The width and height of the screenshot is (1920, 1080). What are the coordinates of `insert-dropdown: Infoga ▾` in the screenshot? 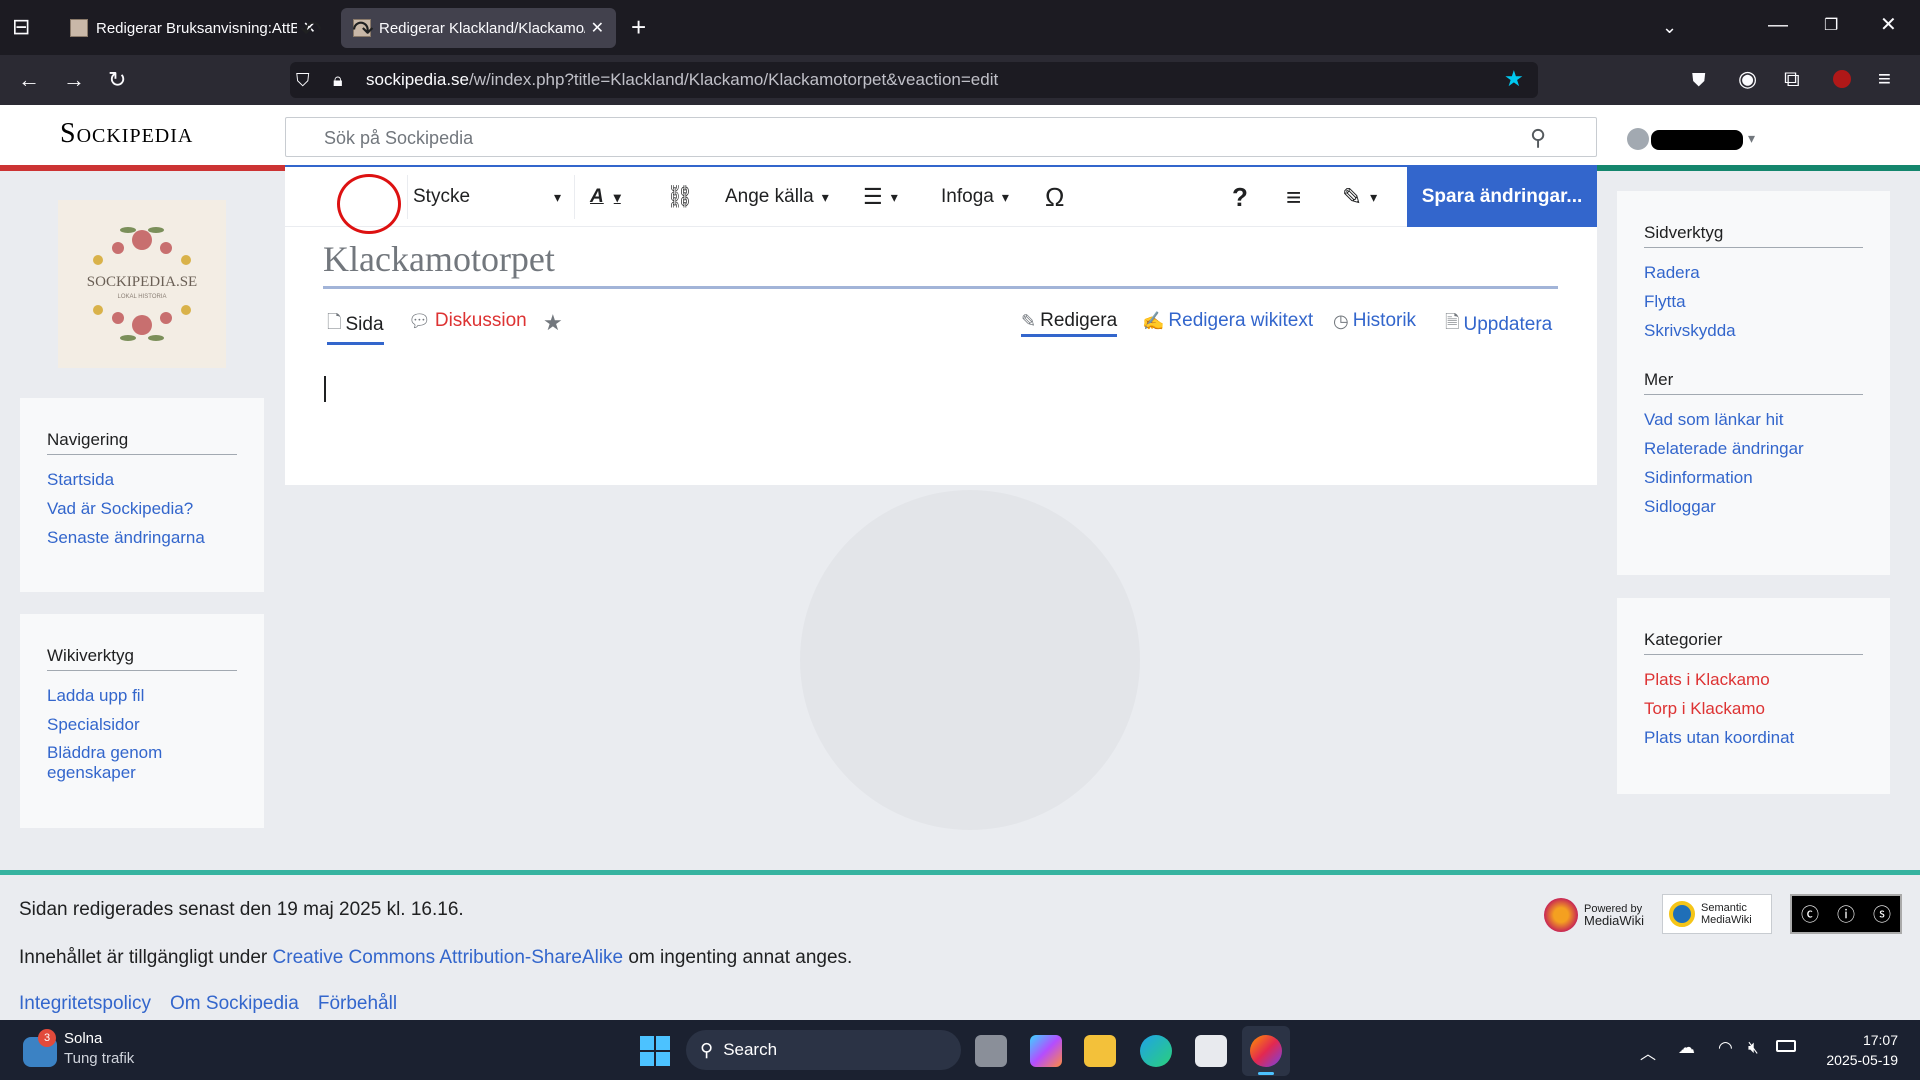 It's located at (975, 197).